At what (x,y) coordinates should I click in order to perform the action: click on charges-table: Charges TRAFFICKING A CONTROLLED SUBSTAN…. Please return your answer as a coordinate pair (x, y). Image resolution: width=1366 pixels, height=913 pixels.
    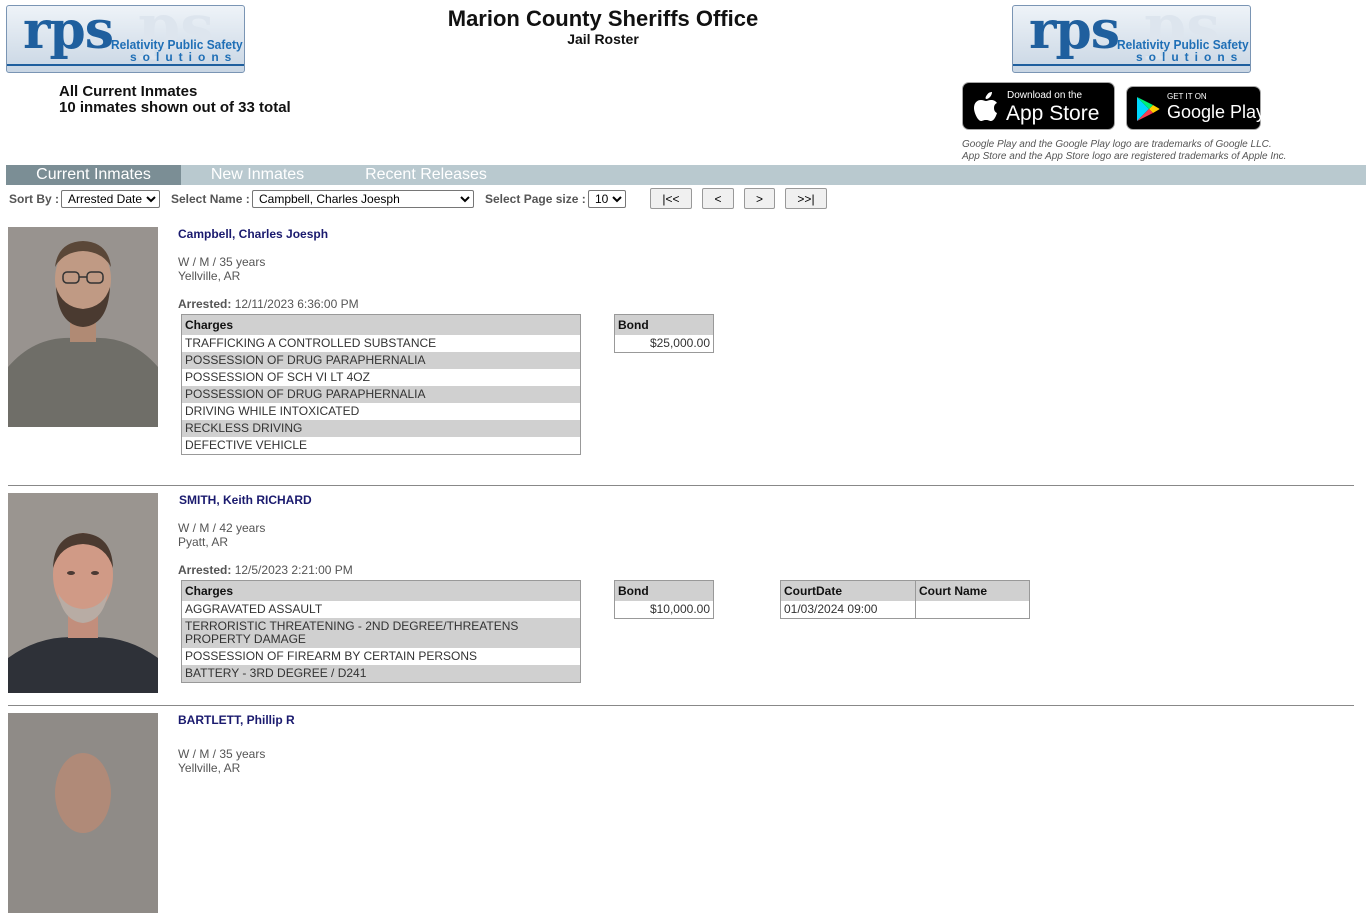
    Looking at the image, I should click on (381, 384).